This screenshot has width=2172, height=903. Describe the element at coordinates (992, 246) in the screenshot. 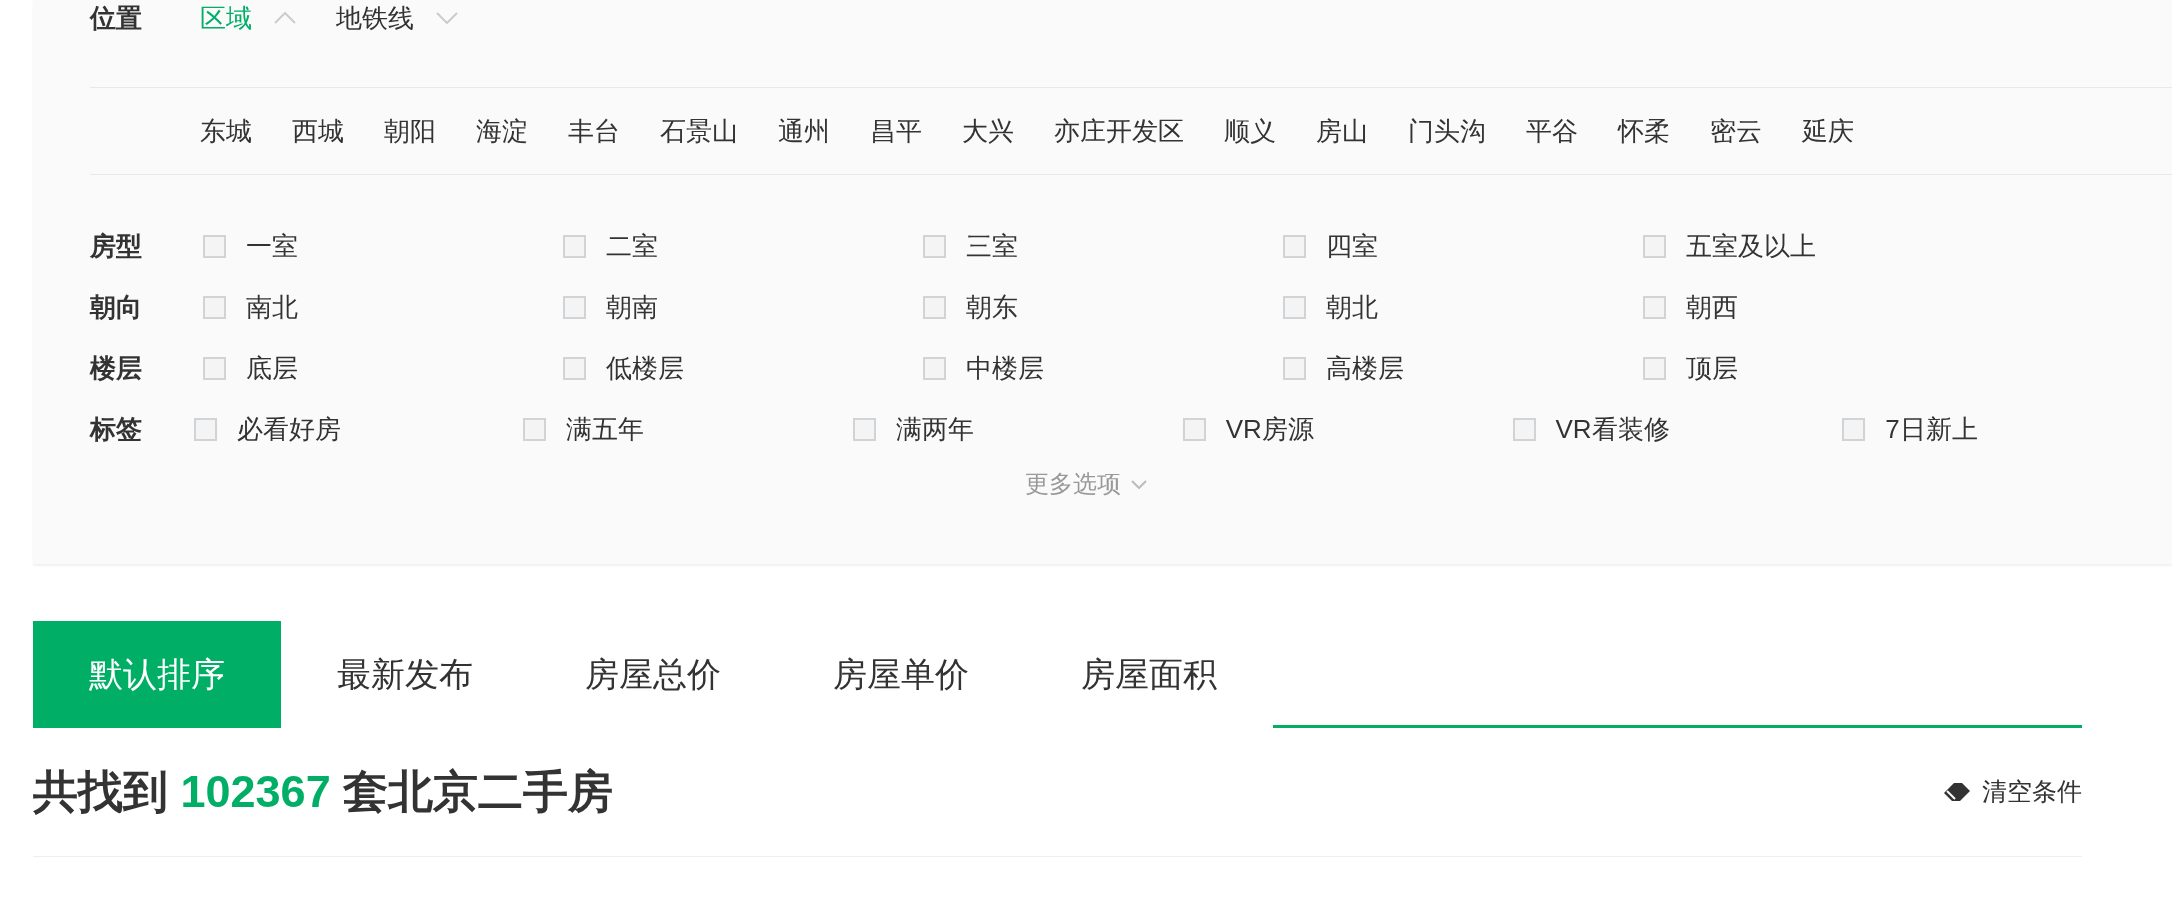

I see `option-label: 三室` at that location.